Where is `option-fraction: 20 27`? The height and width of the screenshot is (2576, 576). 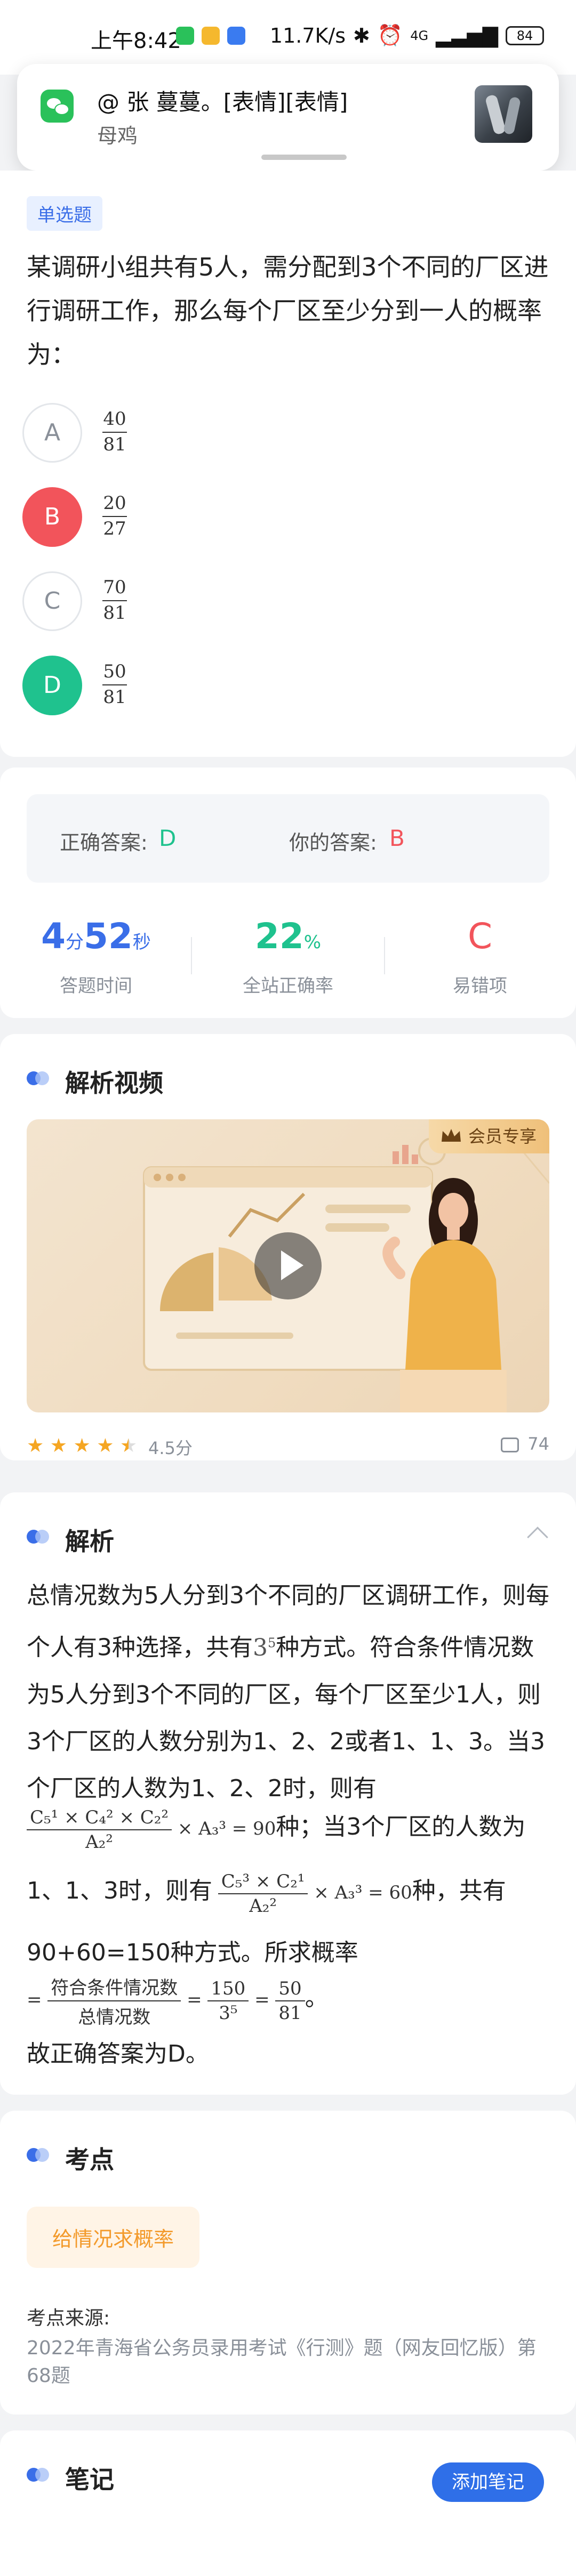
option-fraction: 20 27 is located at coordinates (114, 516).